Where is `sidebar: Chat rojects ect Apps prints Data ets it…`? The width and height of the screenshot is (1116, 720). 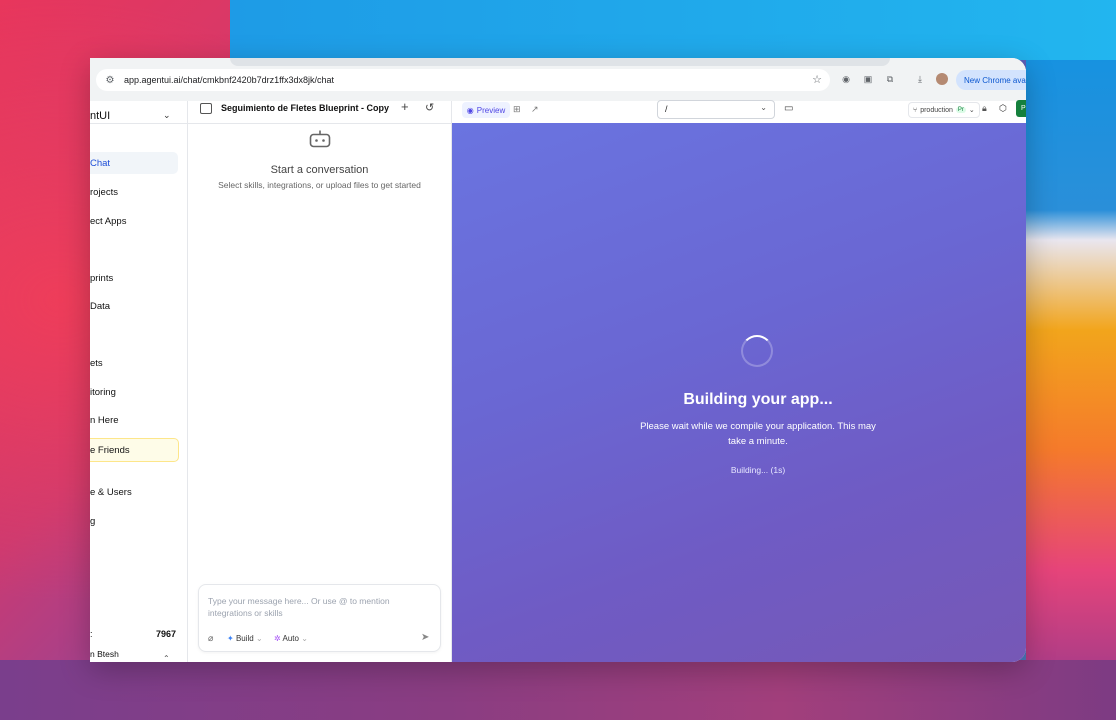 sidebar: Chat rojects ect Apps prints Data ets it… is located at coordinates (138, 393).